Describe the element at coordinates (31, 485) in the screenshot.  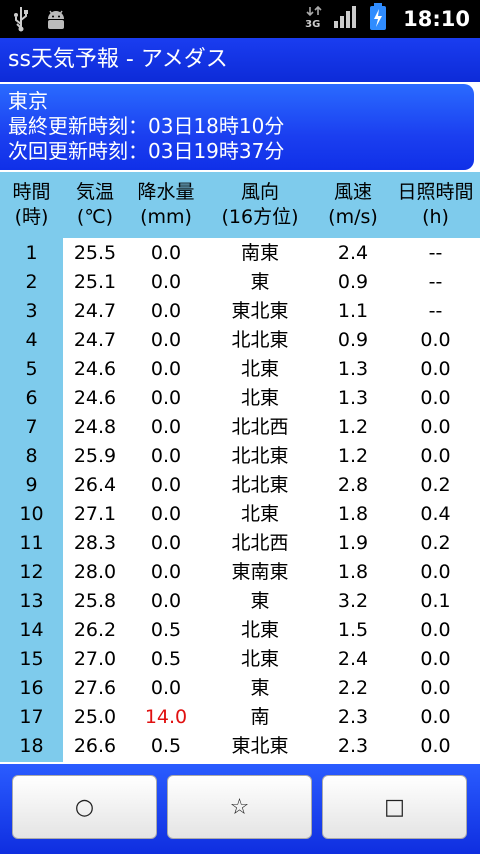
I see `cell-hour: 9` at that location.